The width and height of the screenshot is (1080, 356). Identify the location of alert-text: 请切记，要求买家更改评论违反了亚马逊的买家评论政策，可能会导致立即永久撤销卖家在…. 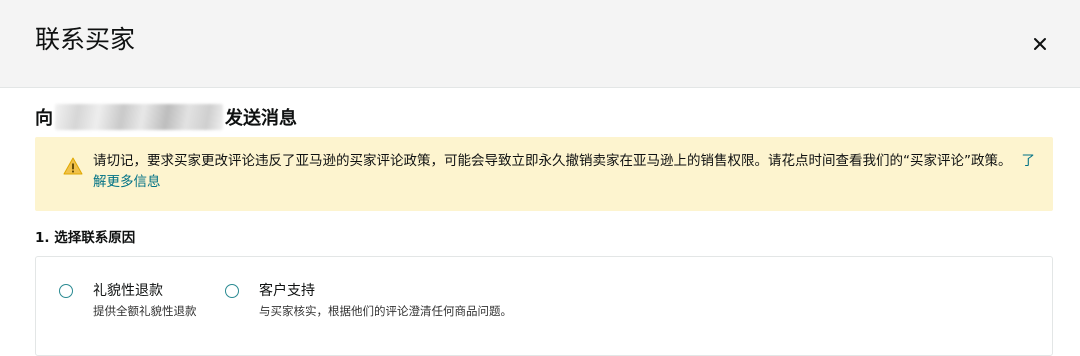
(552, 161).